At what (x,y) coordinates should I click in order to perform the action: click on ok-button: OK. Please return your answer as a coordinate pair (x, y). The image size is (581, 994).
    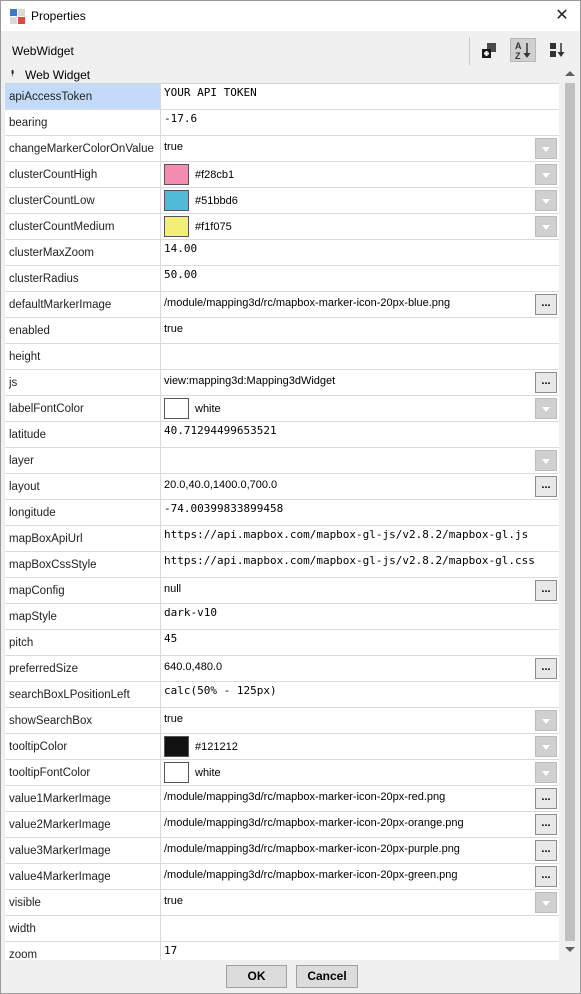
    Looking at the image, I should click on (256, 976).